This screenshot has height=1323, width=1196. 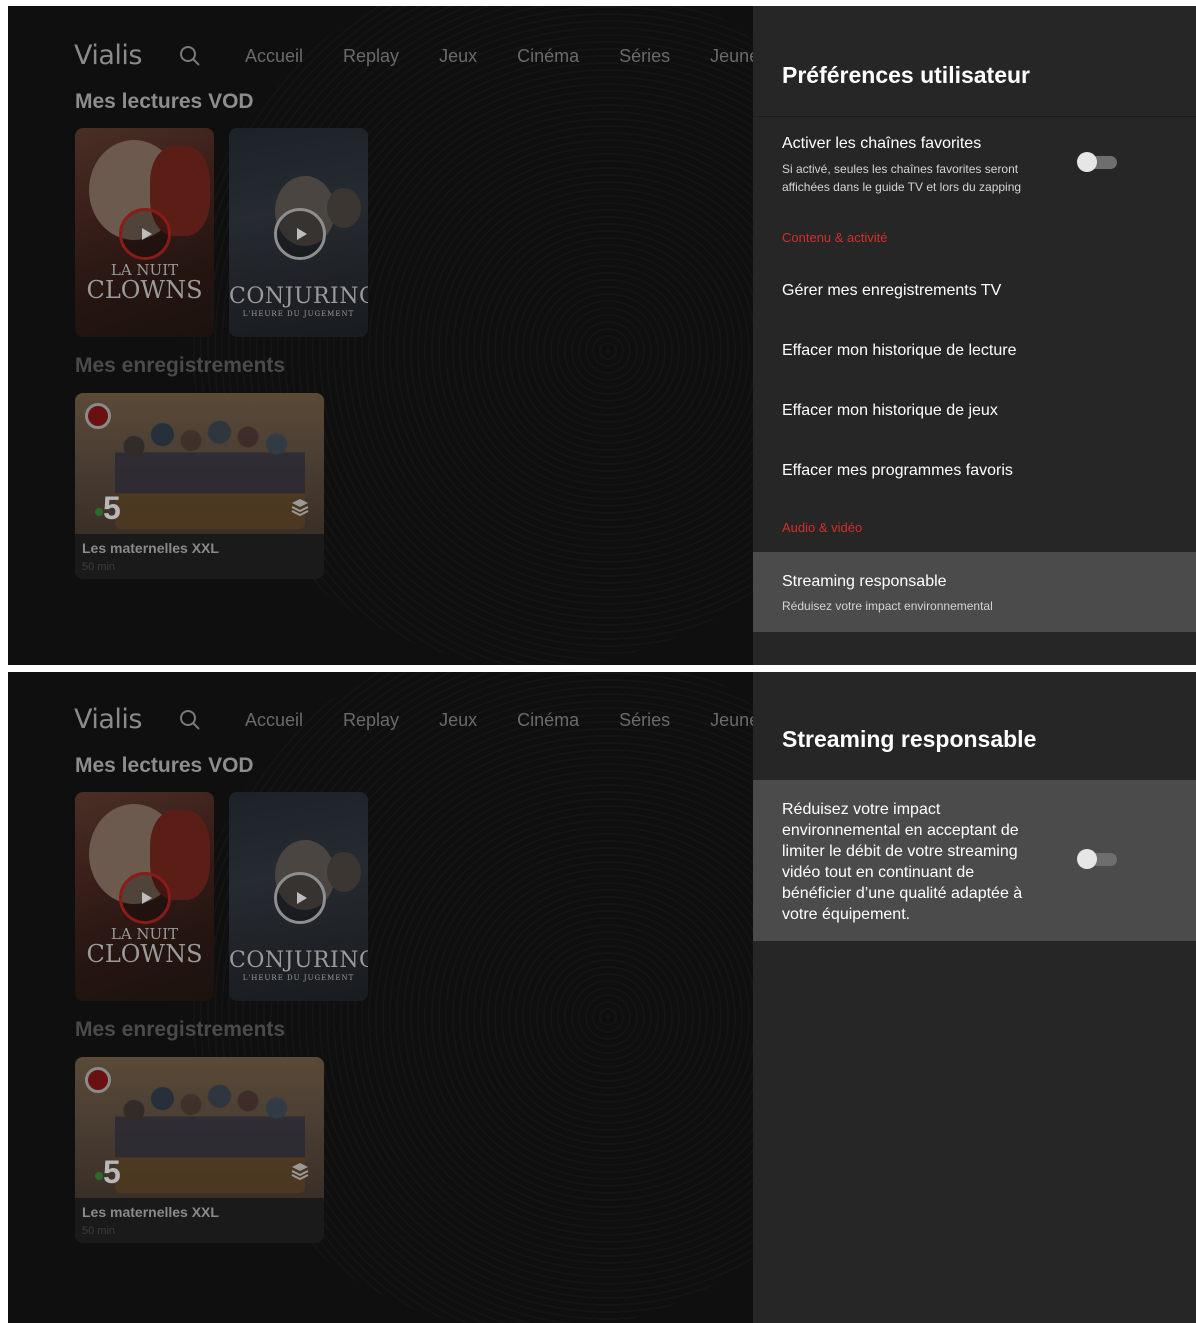 I want to click on panel-header: Streaming responsable, so click(x=974, y=725).